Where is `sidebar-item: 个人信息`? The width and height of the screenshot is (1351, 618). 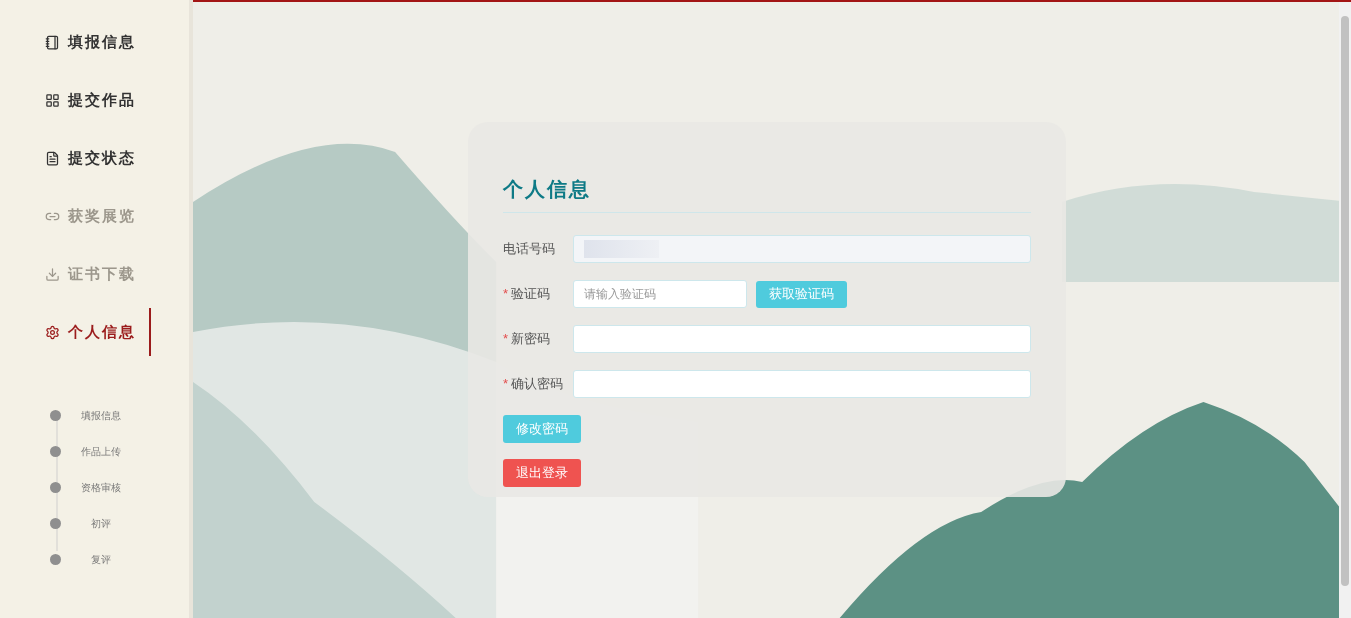
sidebar-item: 个人信息 is located at coordinates (98, 332).